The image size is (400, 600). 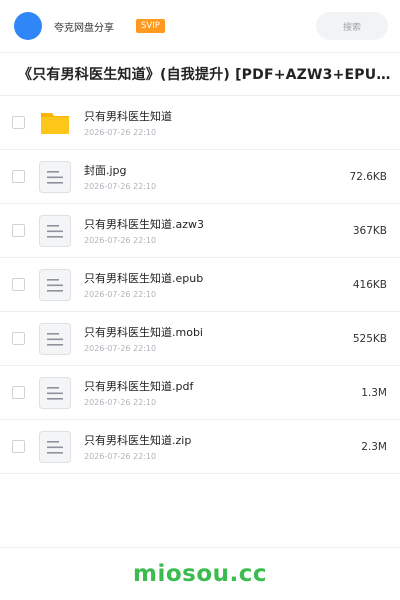 What do you see at coordinates (200, 26) in the screenshot?
I see `header: 夸克网盘分享 SVIP 搜索` at bounding box center [200, 26].